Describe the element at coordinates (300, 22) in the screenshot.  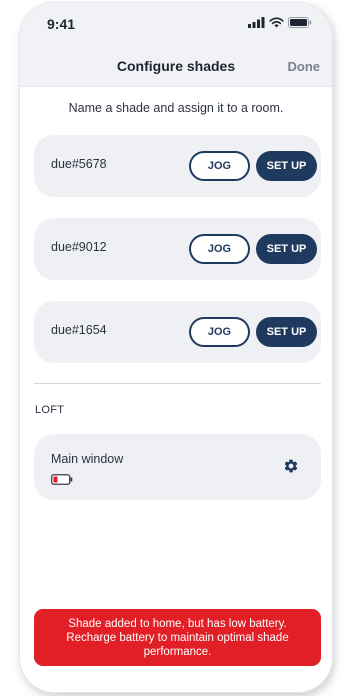
I see `battery-status-icon` at that location.